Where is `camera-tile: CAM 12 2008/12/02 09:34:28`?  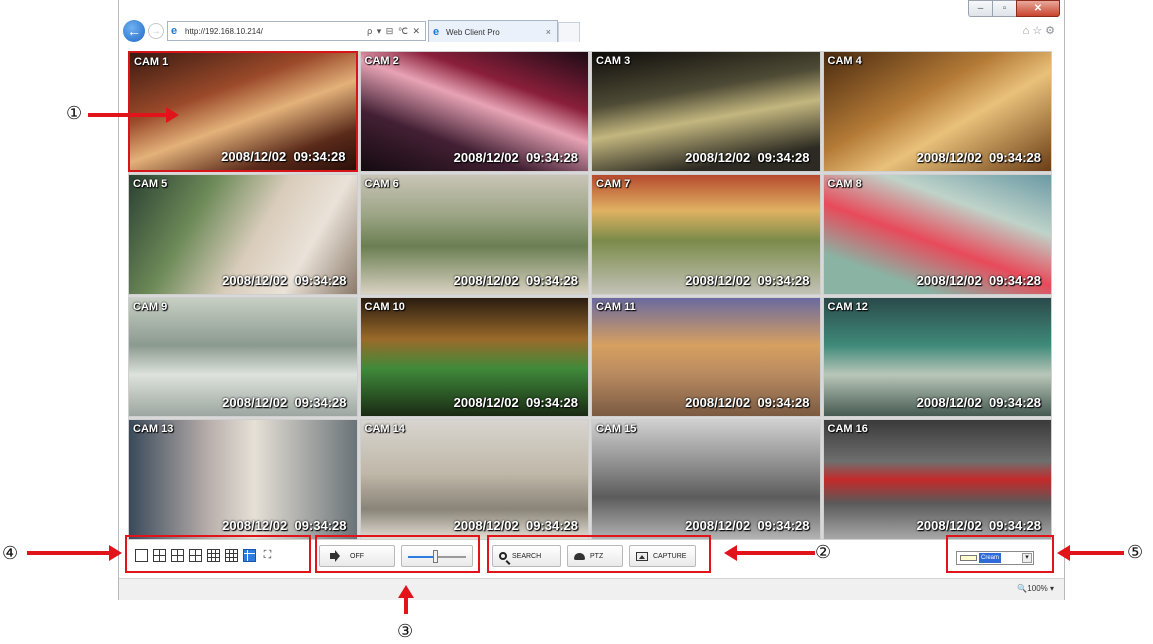
camera-tile: CAM 12 2008/12/02 09:34:28 is located at coordinates (937, 357).